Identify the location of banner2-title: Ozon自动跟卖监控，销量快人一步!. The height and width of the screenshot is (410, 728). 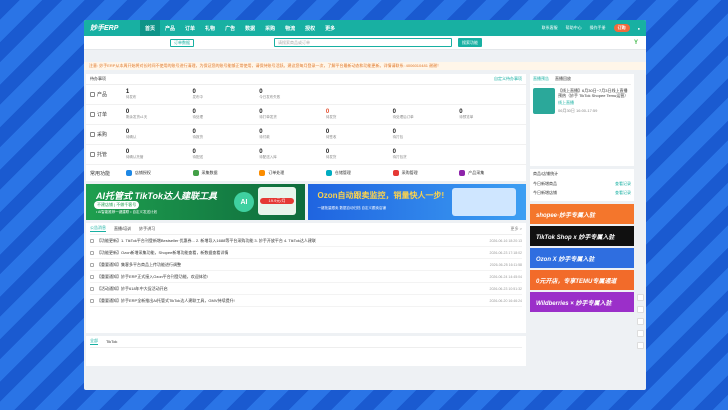
(381, 195).